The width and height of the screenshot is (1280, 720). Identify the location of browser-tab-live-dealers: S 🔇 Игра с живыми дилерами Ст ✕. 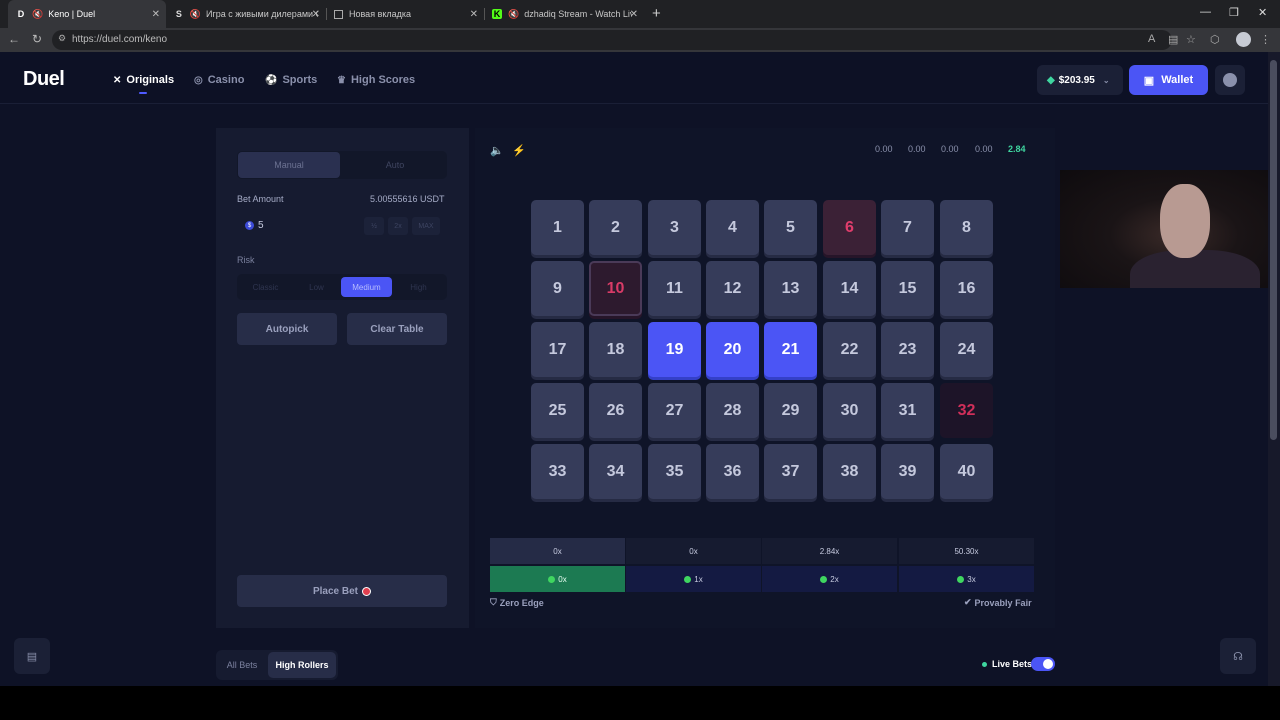
(246, 14).